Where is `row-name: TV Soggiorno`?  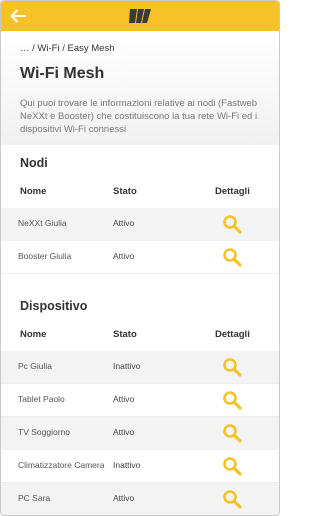 row-name: TV Soggiorno is located at coordinates (44, 432).